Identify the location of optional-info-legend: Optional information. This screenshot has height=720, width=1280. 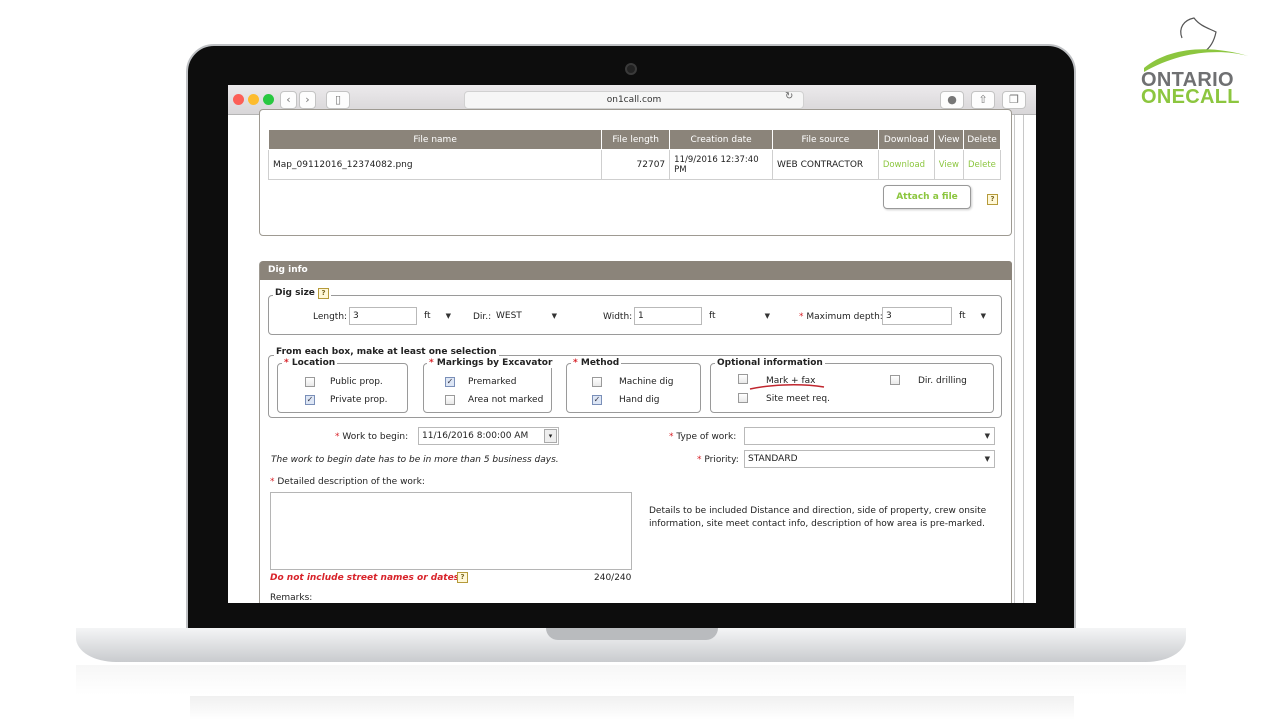
(770, 363).